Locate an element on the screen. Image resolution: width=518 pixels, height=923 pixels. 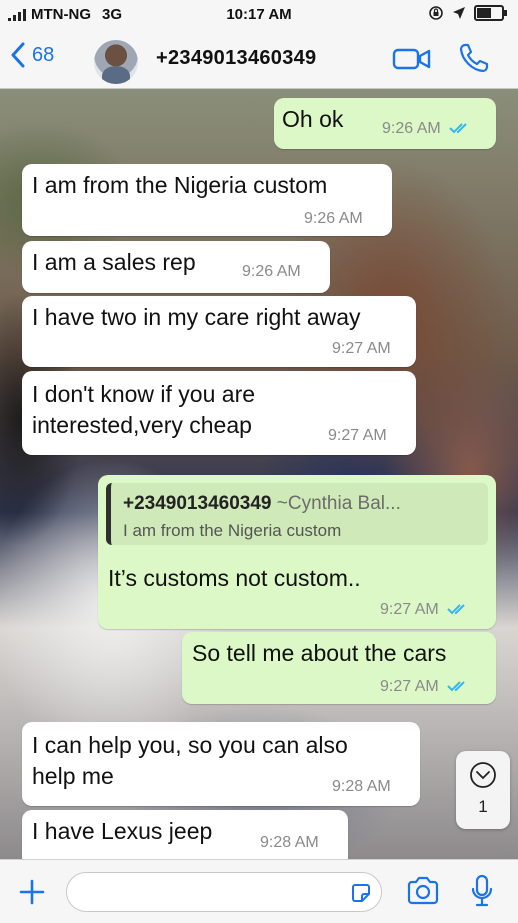
message-text: Oh ok is located at coordinates (313, 119).